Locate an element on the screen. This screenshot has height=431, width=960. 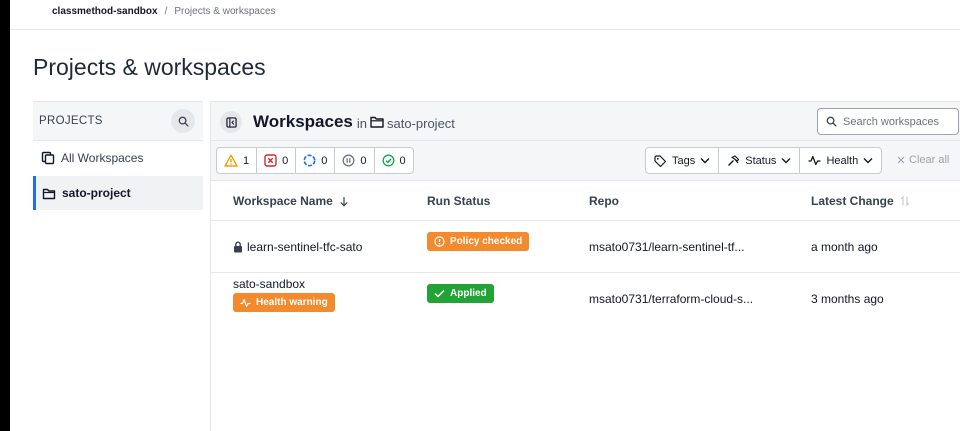
breadcrumb-org-link: classmethod-sandbox is located at coordinates (105, 11).